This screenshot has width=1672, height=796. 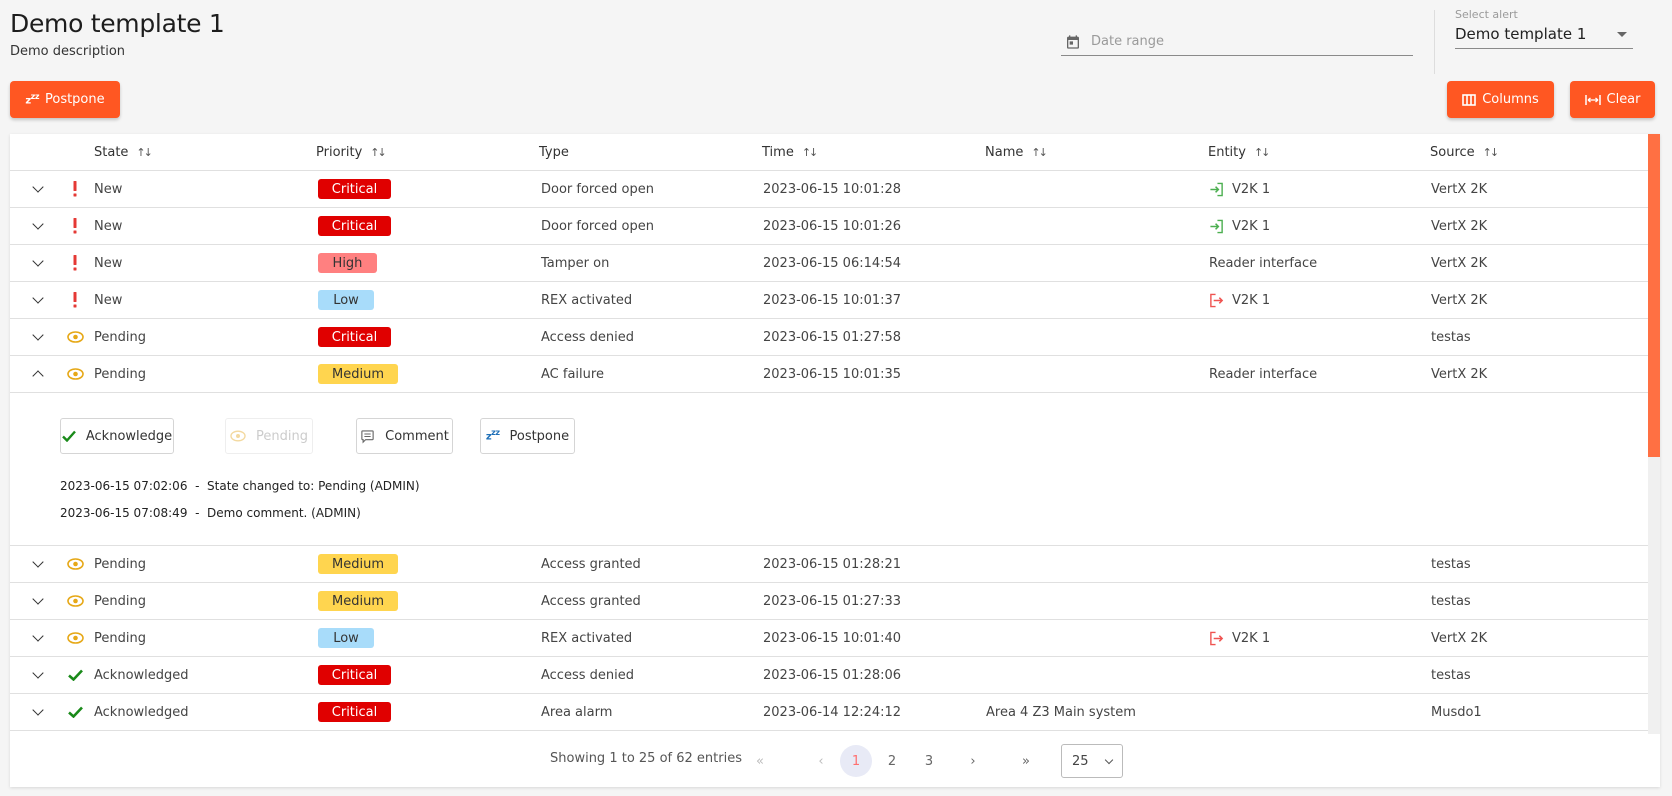 What do you see at coordinates (351, 152) in the screenshot?
I see `column-header-priority: Priority ↑↓` at bounding box center [351, 152].